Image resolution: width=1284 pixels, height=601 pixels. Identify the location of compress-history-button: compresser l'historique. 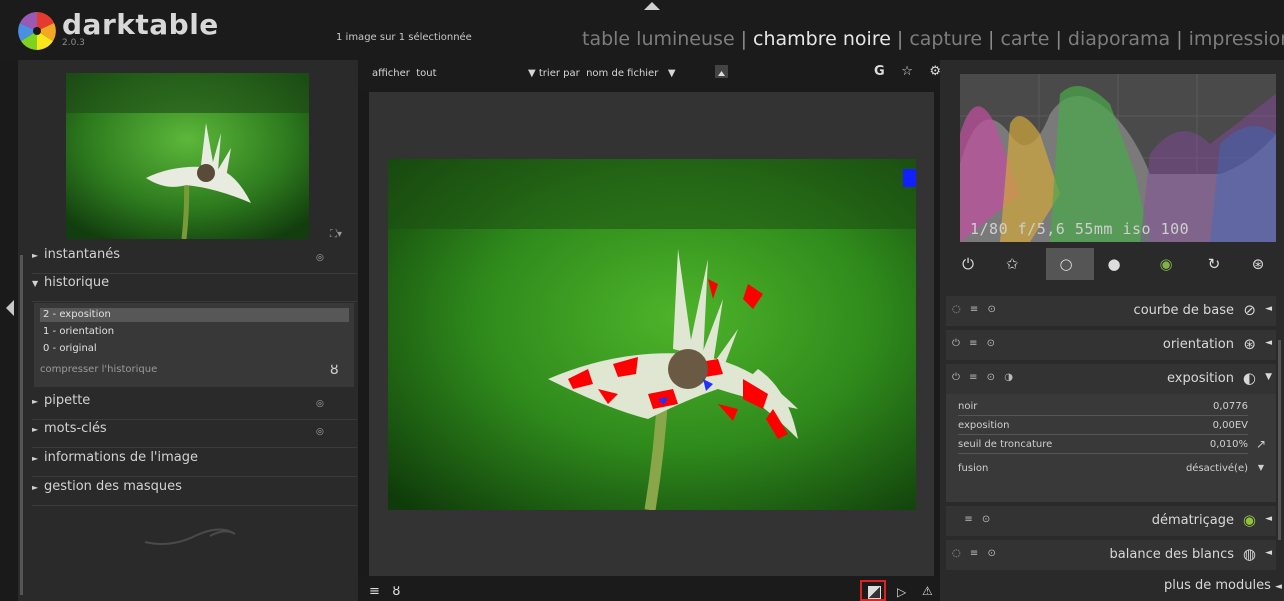
(98, 369).